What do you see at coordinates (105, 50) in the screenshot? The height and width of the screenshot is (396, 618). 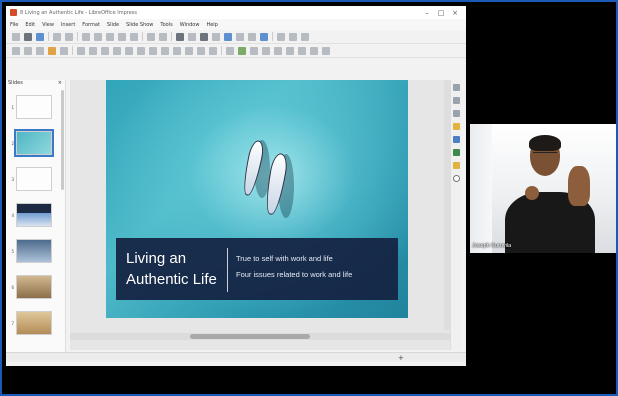 I see `ellipse-icon` at bounding box center [105, 50].